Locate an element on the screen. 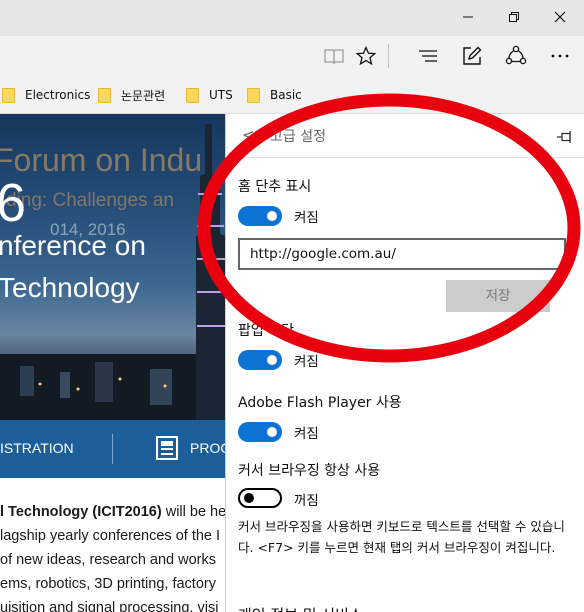  browser-toolbar is located at coordinates (292, 56).